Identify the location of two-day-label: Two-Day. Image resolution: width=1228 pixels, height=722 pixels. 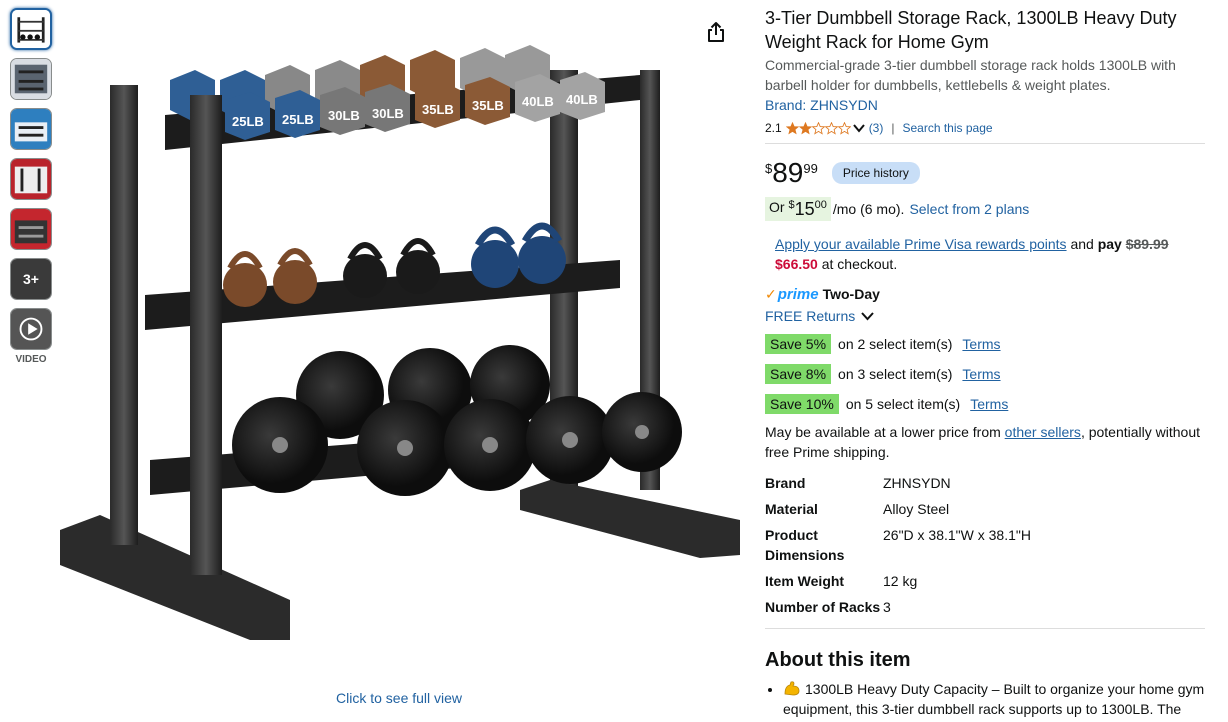
(851, 294).